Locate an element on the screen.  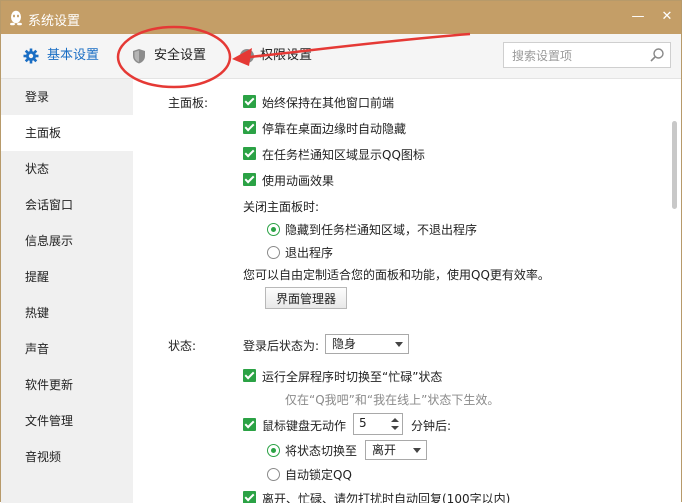
title-bar: 系统设置 — ✕ is located at coordinates (341, 17).